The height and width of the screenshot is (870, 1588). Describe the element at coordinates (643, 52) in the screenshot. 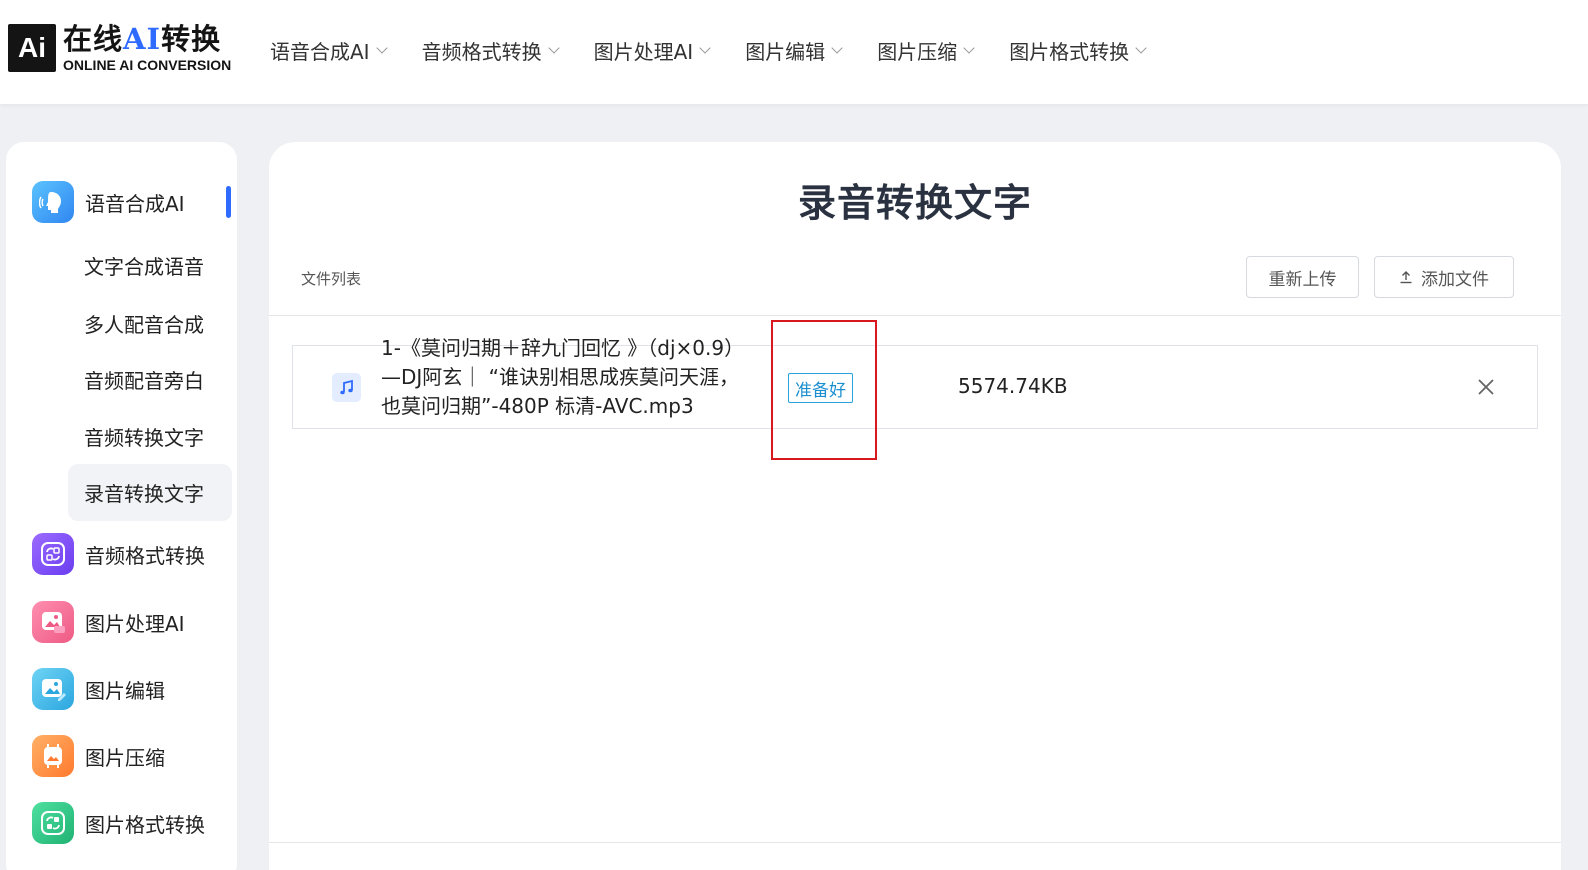

I see `nav-label: 图片处理AI` at that location.